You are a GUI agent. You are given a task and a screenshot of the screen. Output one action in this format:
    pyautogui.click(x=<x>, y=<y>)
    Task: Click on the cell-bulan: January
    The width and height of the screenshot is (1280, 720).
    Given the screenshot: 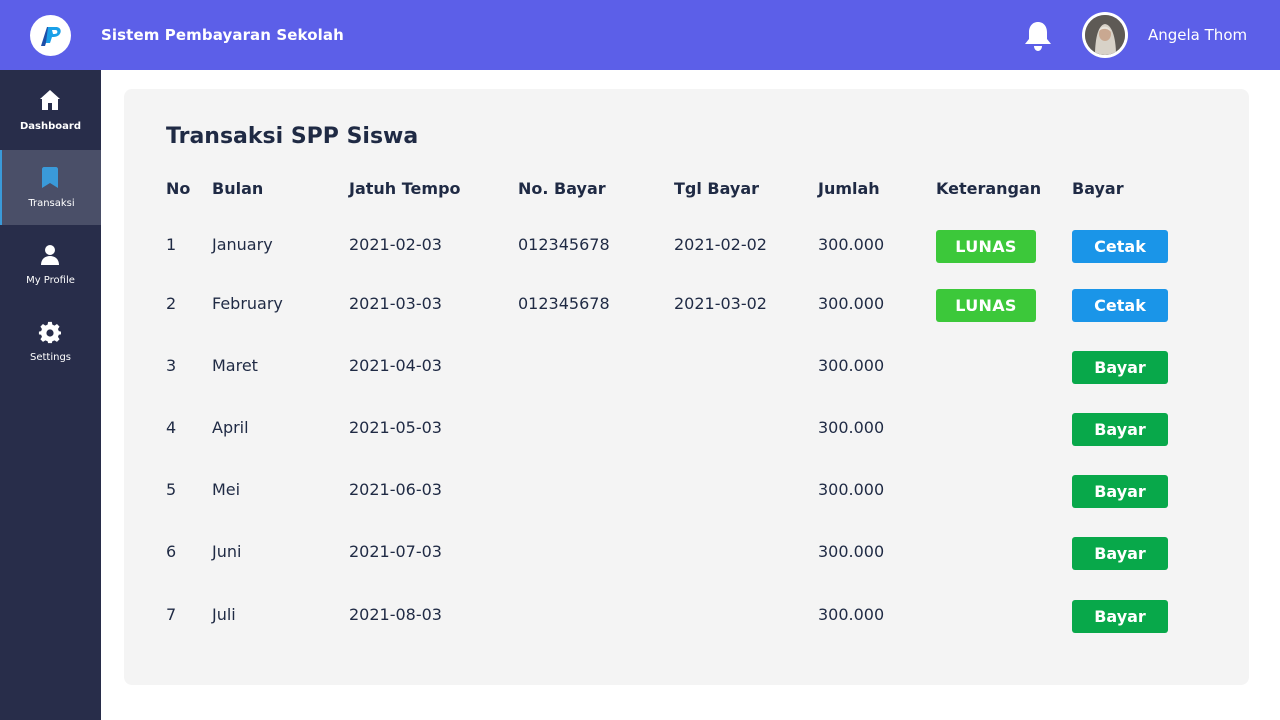 What is the action you would take?
    pyautogui.click(x=242, y=244)
    